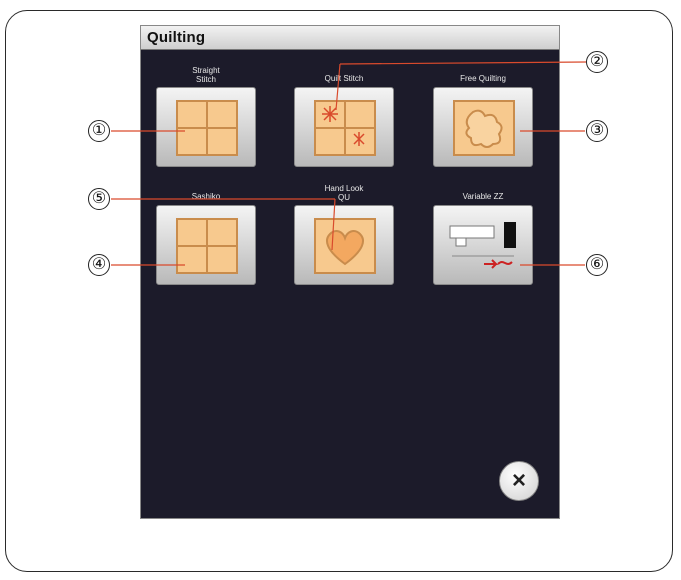  I want to click on callout-2: ②, so click(597, 62).